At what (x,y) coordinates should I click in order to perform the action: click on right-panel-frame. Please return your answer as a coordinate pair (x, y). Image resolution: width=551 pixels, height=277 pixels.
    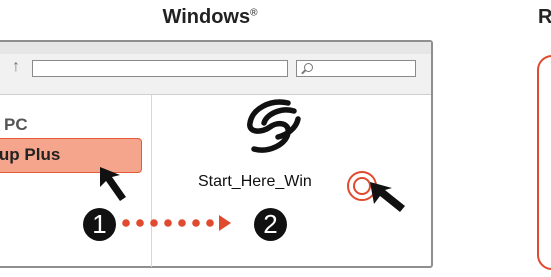
    Looking at the image, I should click on (544, 162).